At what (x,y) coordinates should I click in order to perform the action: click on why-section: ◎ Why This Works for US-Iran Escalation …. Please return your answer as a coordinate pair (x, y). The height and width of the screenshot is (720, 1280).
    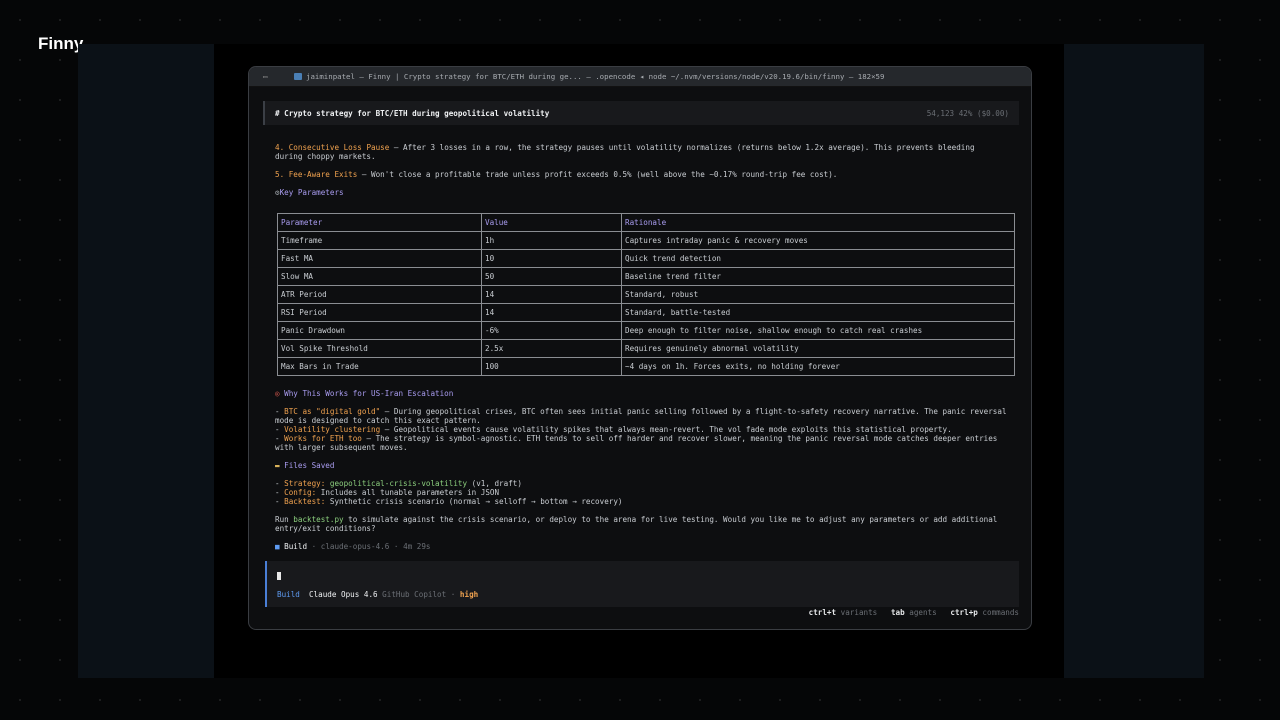
    Looking at the image, I should click on (643, 470).